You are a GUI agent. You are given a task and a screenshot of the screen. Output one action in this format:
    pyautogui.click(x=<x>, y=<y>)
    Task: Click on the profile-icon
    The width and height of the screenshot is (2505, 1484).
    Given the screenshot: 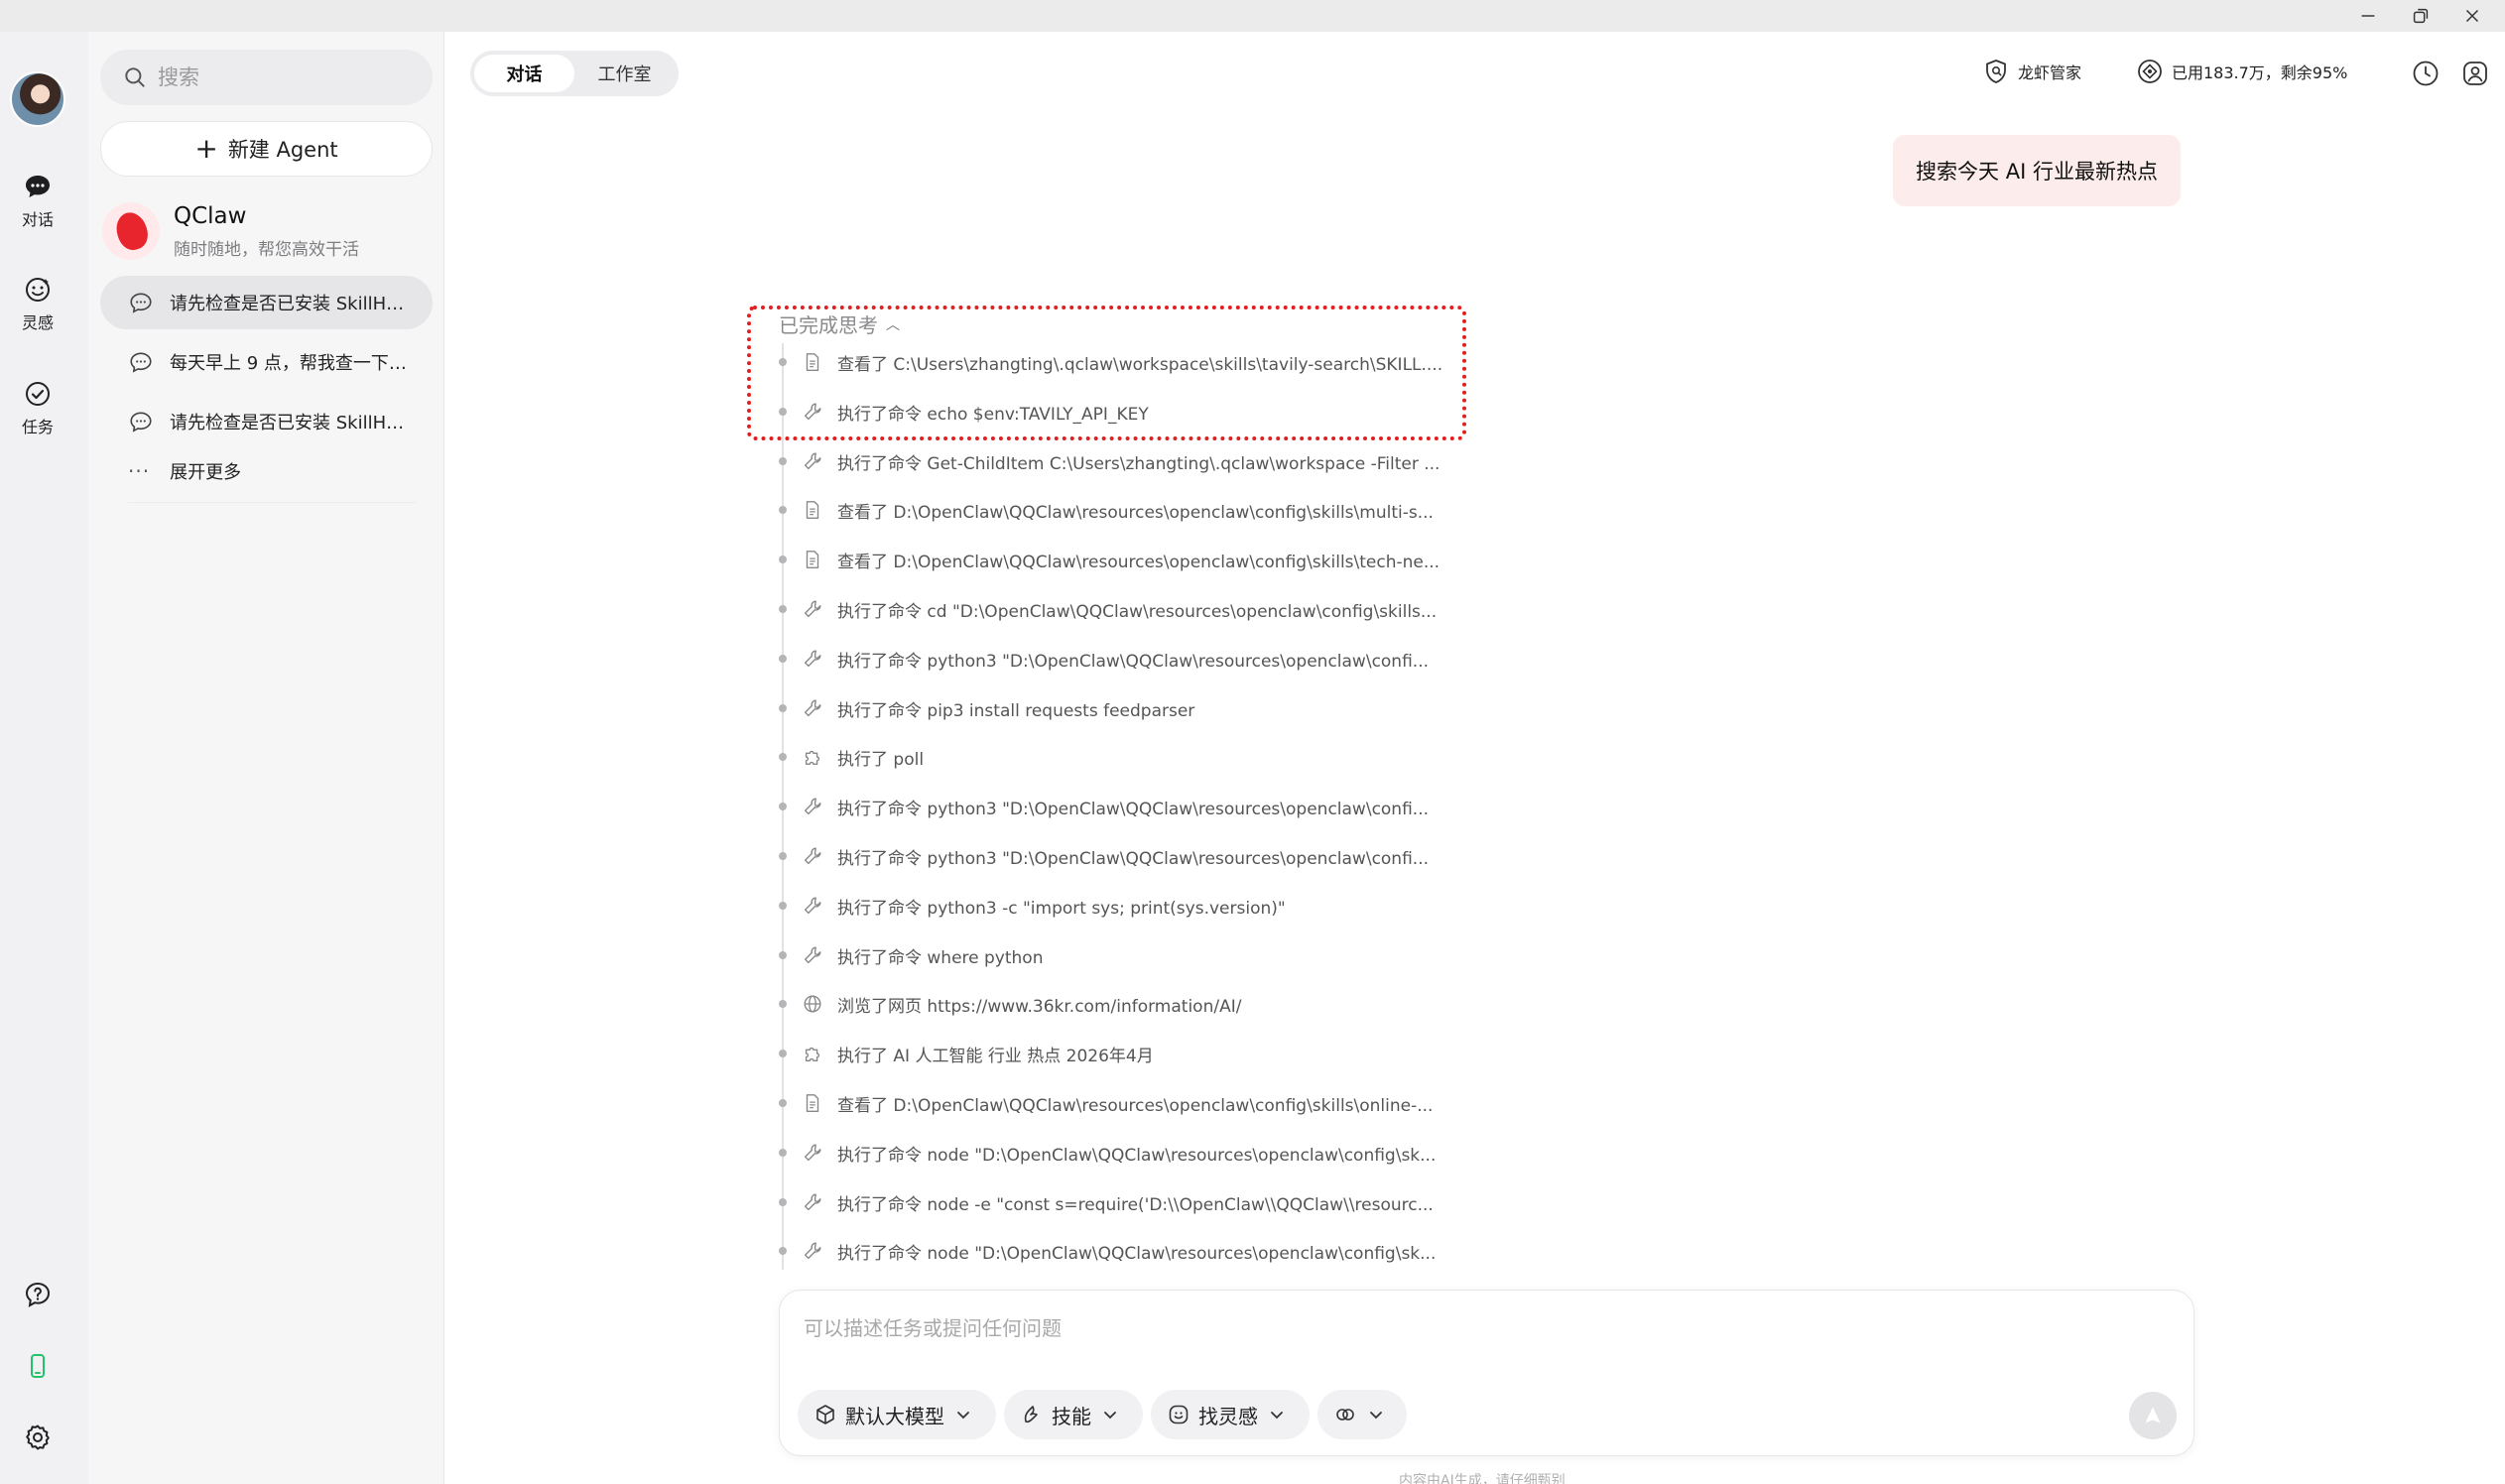 What is the action you would take?
    pyautogui.click(x=2475, y=73)
    